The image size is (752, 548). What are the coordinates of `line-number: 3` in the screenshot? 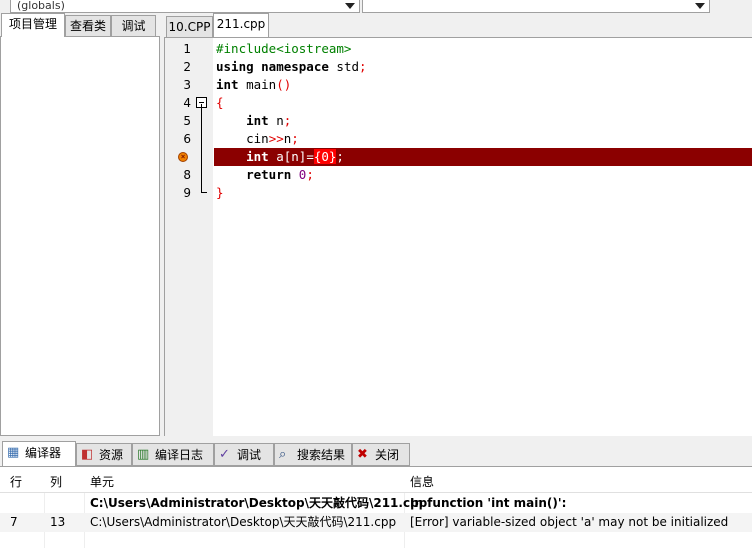 It's located at (187, 85).